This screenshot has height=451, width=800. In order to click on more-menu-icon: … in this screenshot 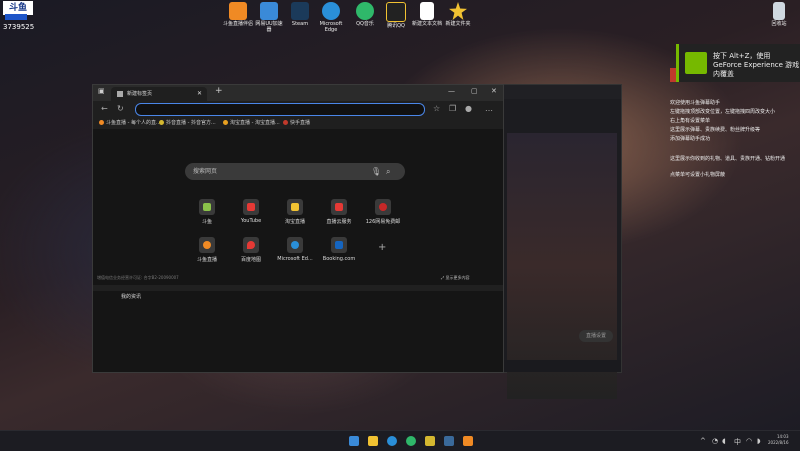, I will do `click(489, 108)`.